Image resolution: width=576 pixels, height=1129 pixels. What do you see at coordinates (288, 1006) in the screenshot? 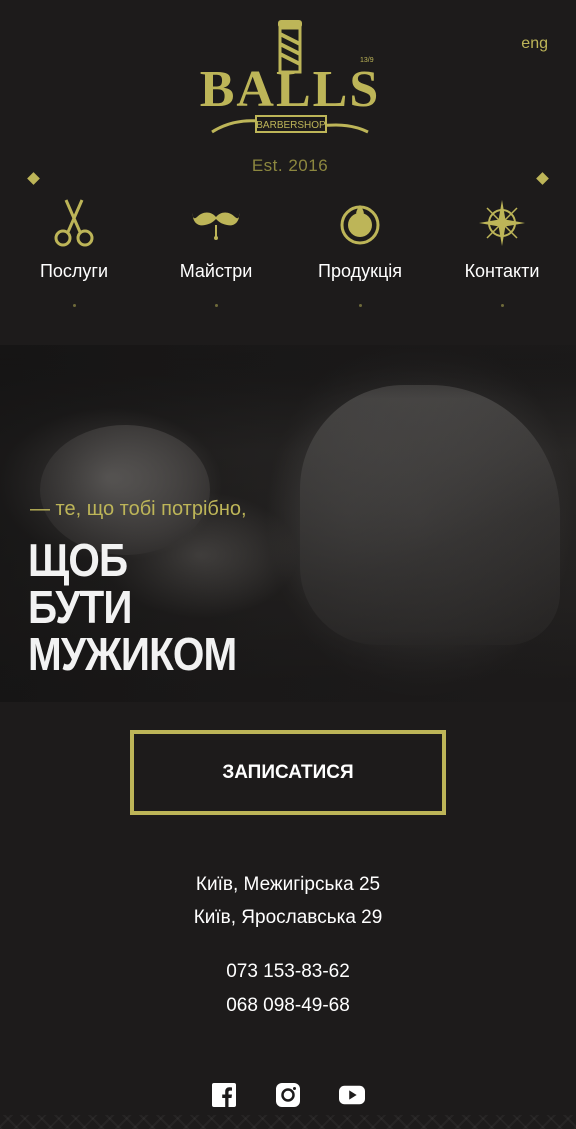
I see `phone-link: 068 098-49-68` at bounding box center [288, 1006].